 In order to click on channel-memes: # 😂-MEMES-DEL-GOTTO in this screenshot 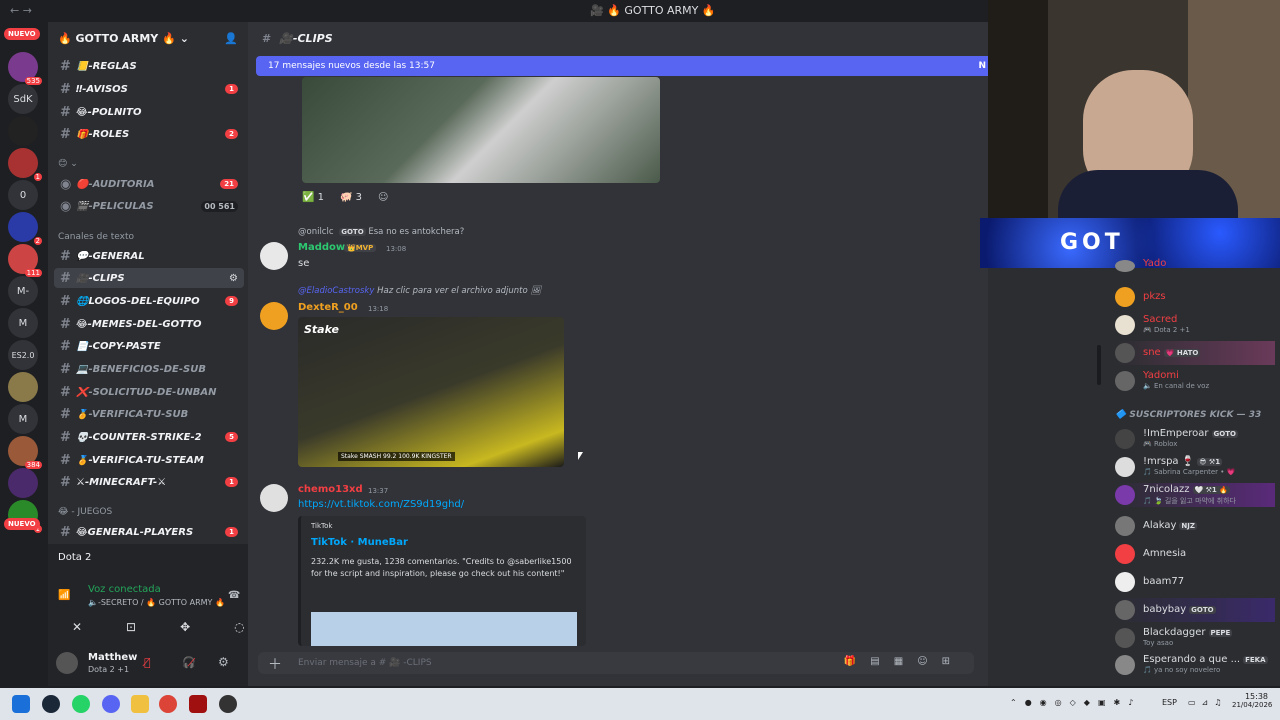, I will do `click(149, 324)`.